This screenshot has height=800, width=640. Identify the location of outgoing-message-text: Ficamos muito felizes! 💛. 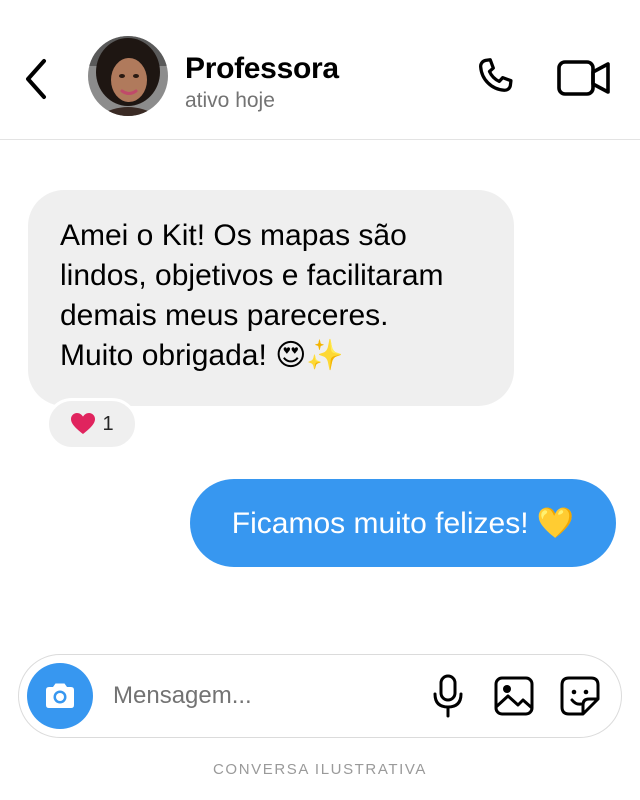
(403, 523).